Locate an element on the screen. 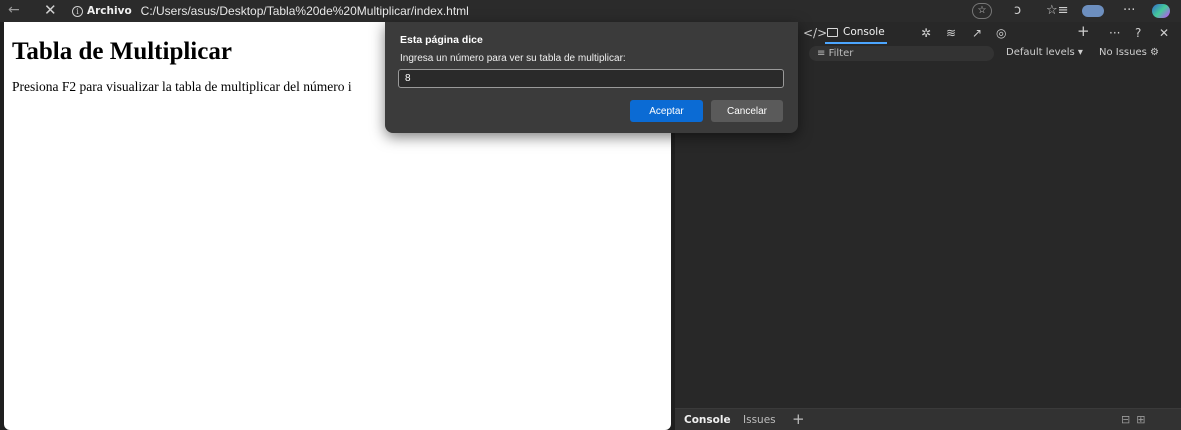 This screenshot has width=1181, height=430. settings-gear-icon: ⚙ is located at coordinates (1154, 52).